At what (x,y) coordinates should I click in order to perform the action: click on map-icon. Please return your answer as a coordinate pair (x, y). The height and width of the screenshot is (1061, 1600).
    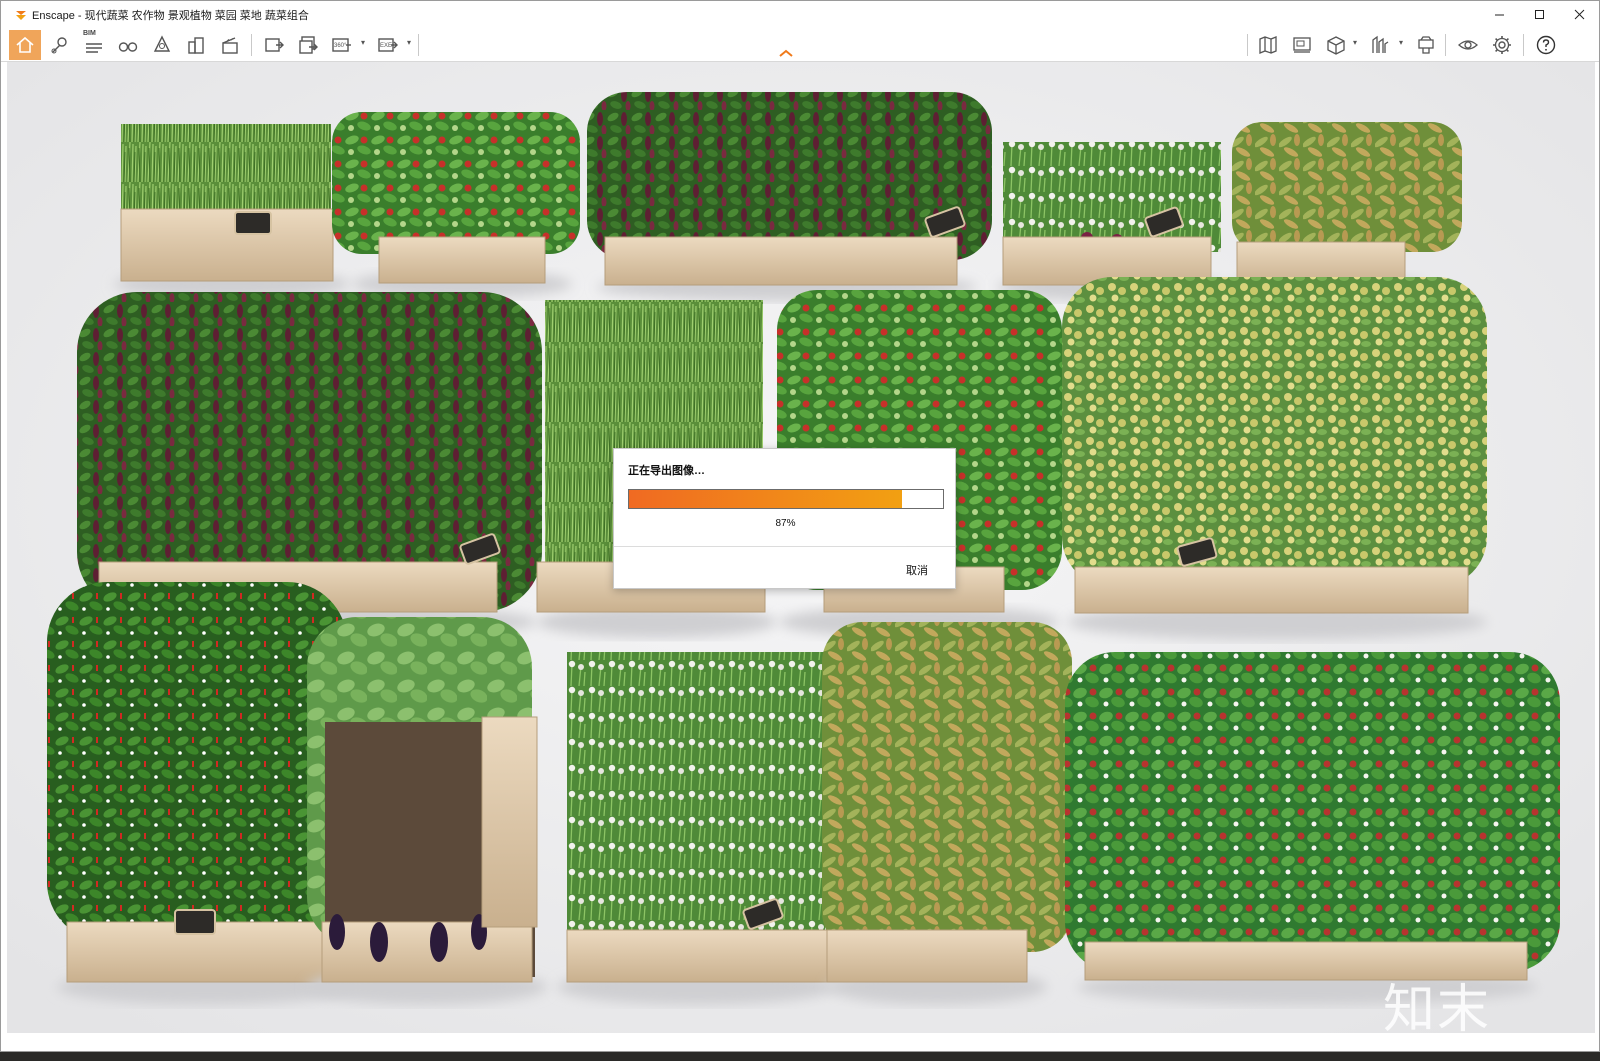
    Looking at the image, I should click on (1268, 45).